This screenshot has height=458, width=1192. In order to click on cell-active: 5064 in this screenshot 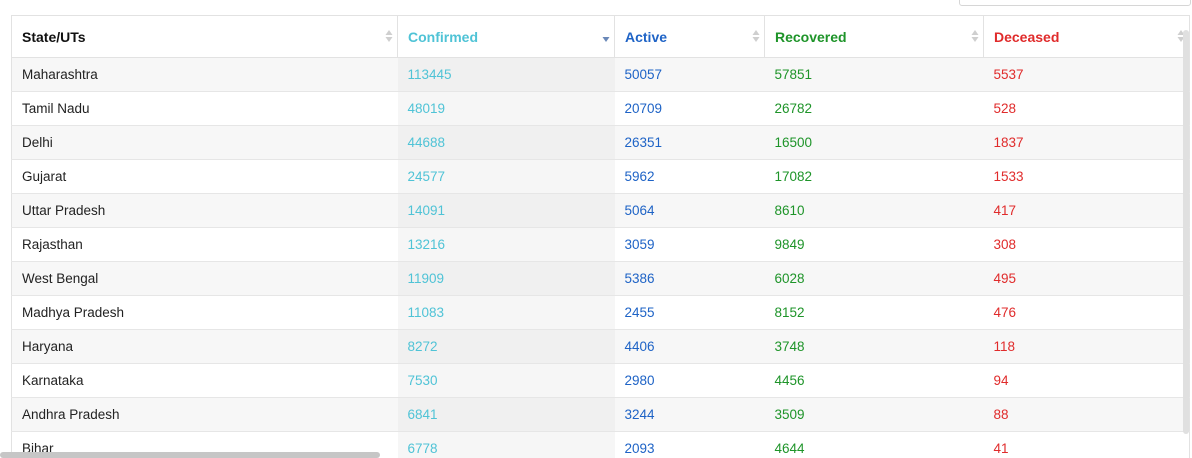, I will do `click(689, 210)`.